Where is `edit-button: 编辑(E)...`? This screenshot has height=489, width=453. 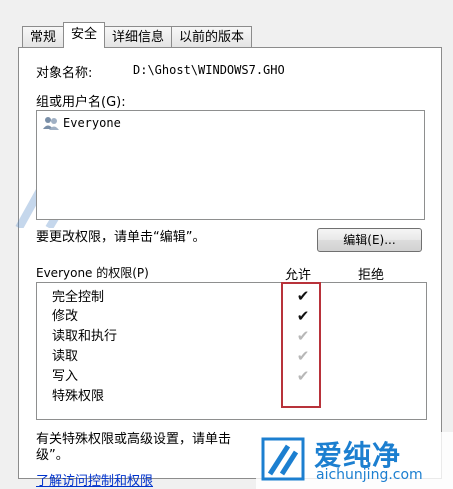
edit-button: 编辑(E)... is located at coordinates (369, 240).